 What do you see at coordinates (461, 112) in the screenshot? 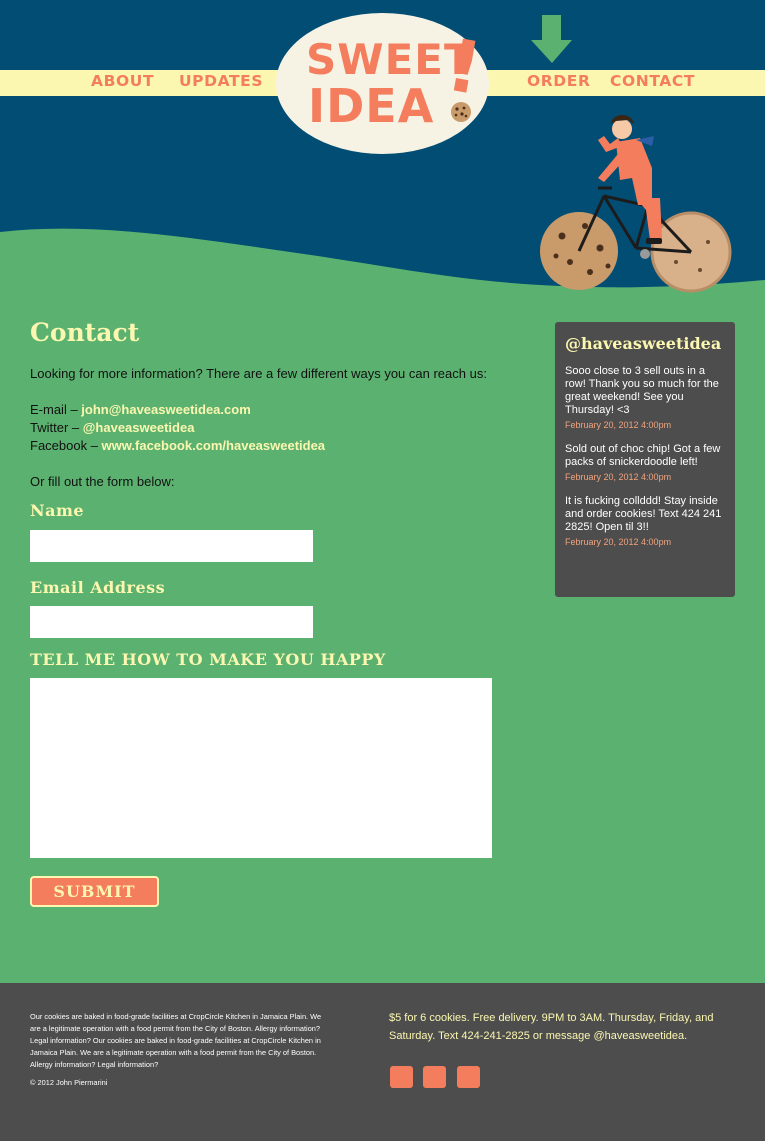
I see `logo-cookie-icon` at bounding box center [461, 112].